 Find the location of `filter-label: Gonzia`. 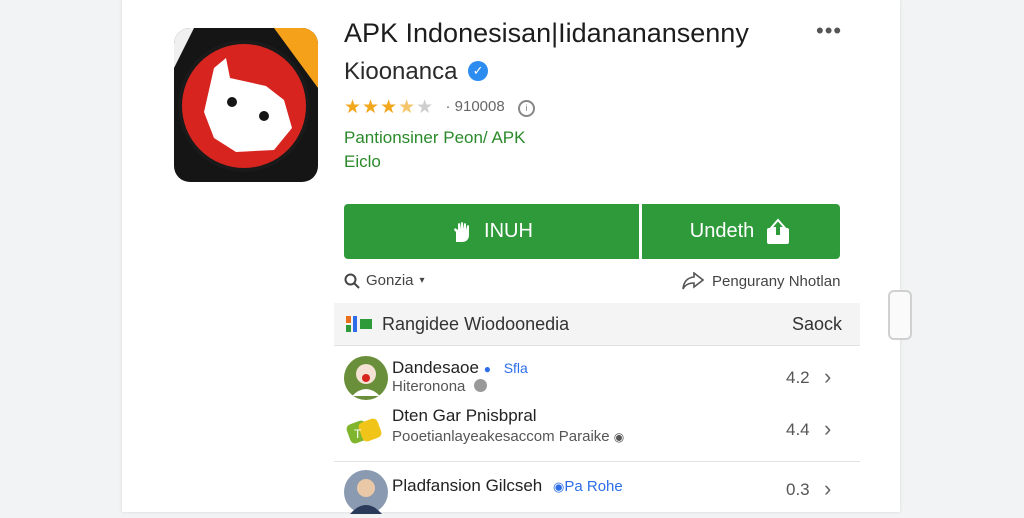

filter-label: Gonzia is located at coordinates (390, 280).